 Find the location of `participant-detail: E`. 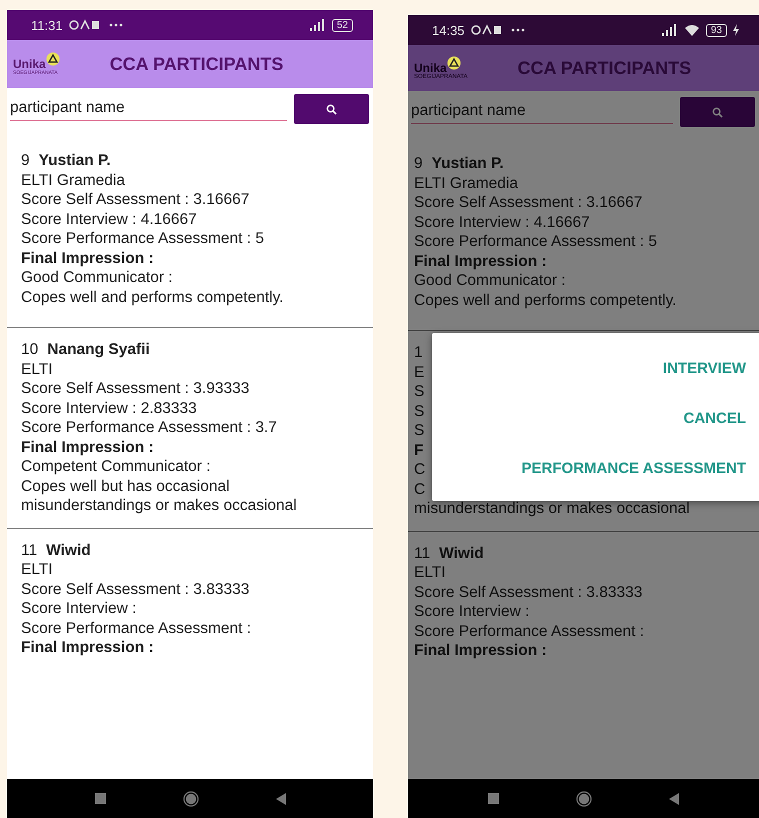

participant-detail: E is located at coordinates (419, 372).